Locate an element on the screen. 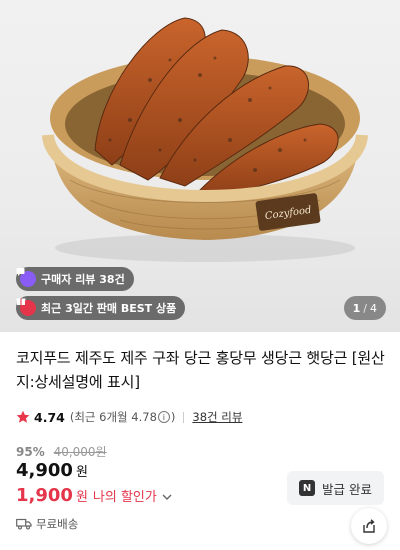 This screenshot has width=400, height=550. best-seller-chip: 최근 3일간 판매 BEST 상품 is located at coordinates (101, 308).